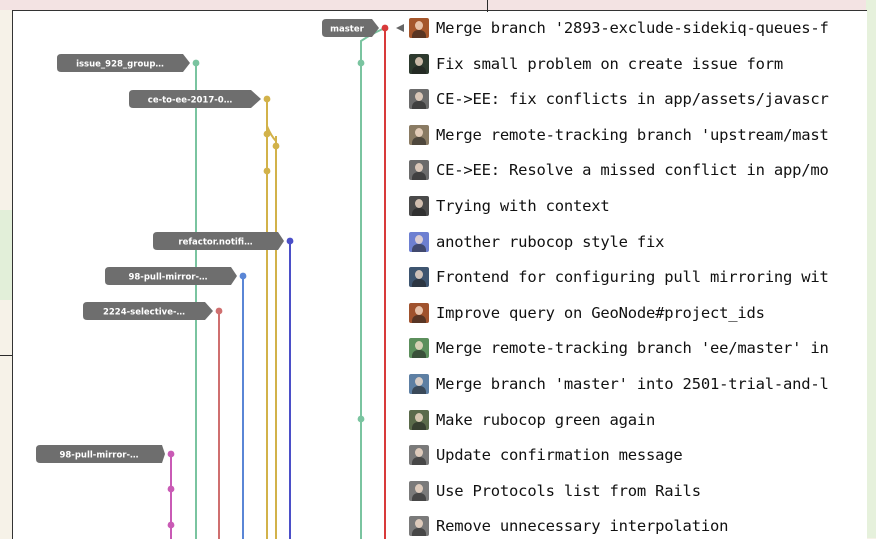  What do you see at coordinates (582, 526) in the screenshot?
I see `commit-message: Remove unnecessary interpolation` at bounding box center [582, 526].